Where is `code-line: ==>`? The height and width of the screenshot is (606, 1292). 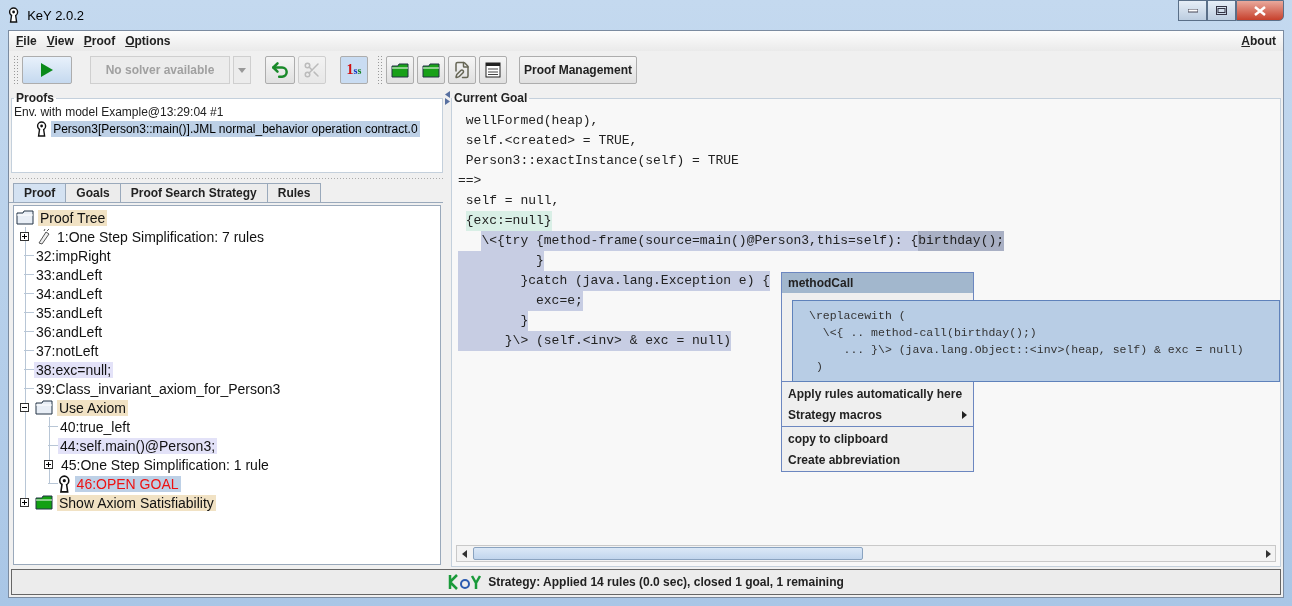
code-line: ==> is located at coordinates (470, 181).